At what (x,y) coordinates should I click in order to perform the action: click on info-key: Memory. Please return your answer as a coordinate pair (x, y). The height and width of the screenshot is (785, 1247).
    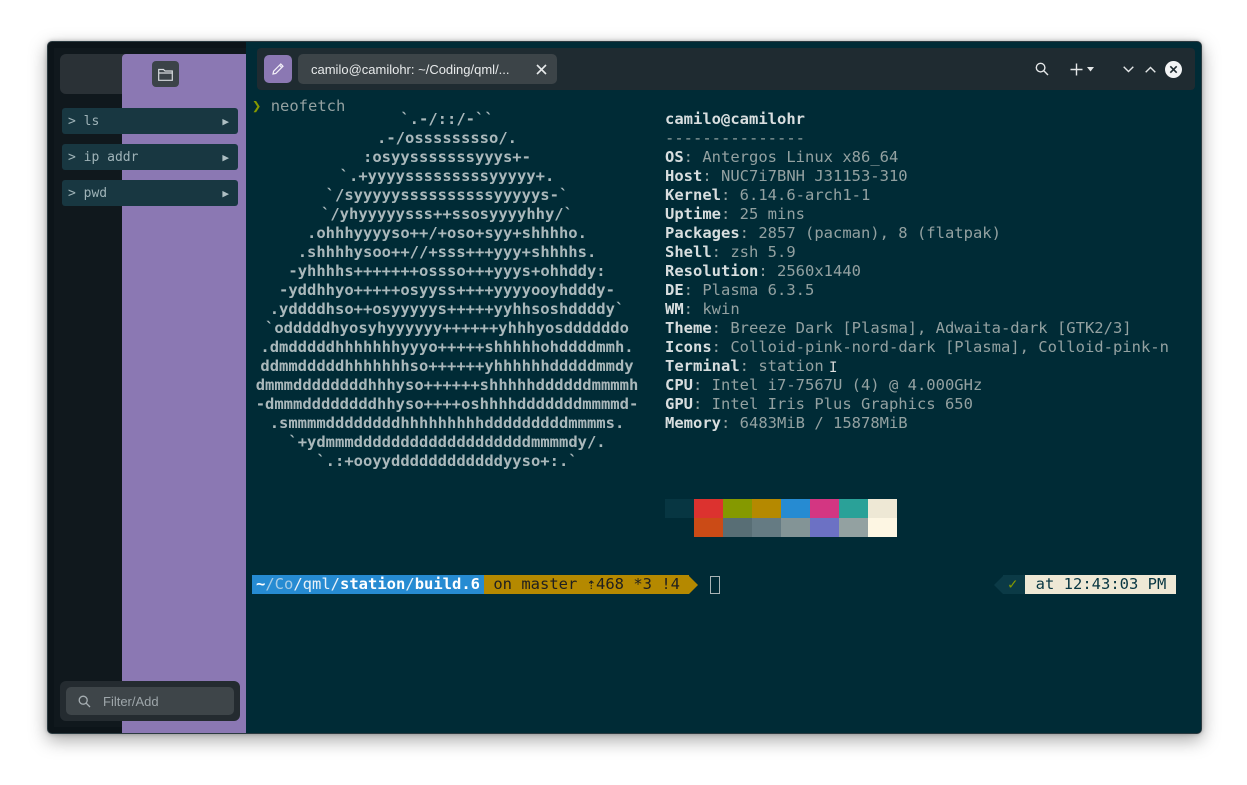
    Looking at the image, I should click on (693, 423).